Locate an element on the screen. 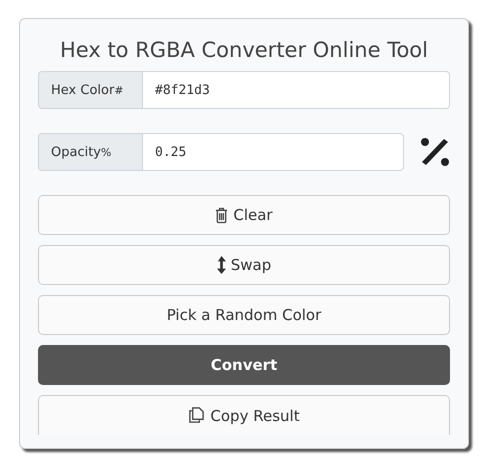 The width and height of the screenshot is (500, 469). action-button: Copy Result is located at coordinates (244, 415).